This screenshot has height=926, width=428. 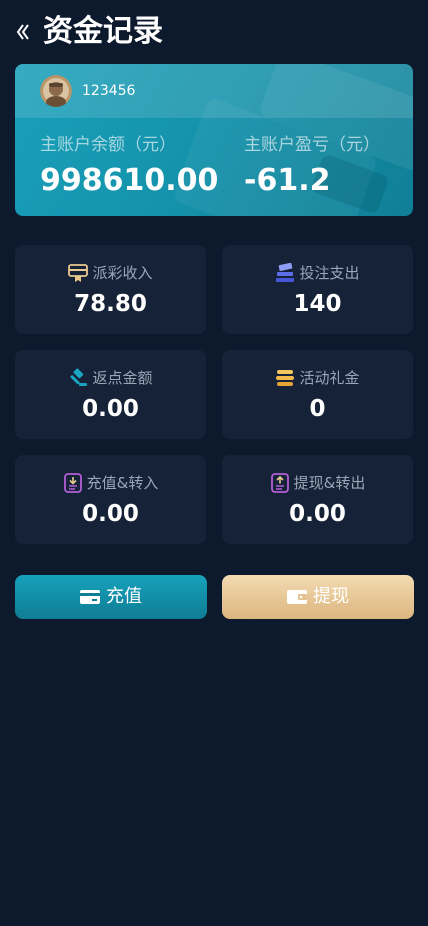 I want to click on withdraw-button: 提现, so click(x=318, y=597).